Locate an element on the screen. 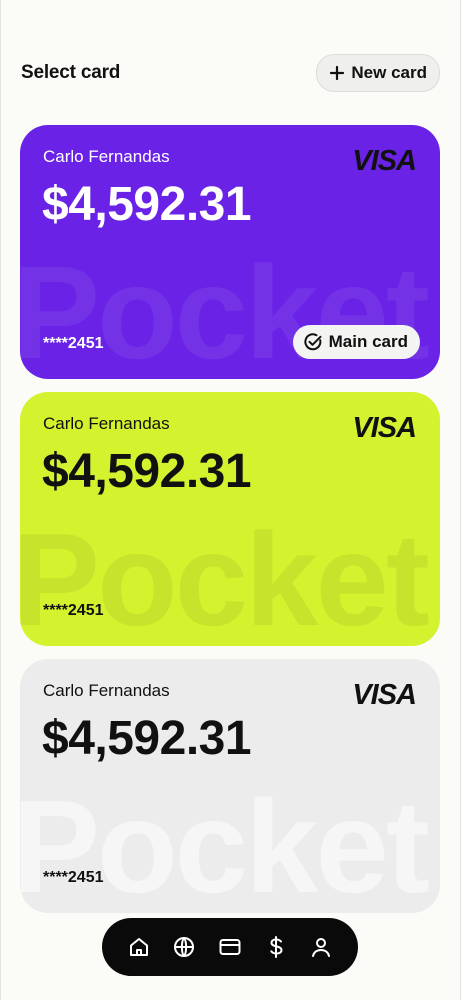 The width and height of the screenshot is (461, 1000). nav-profile is located at coordinates (321, 947).